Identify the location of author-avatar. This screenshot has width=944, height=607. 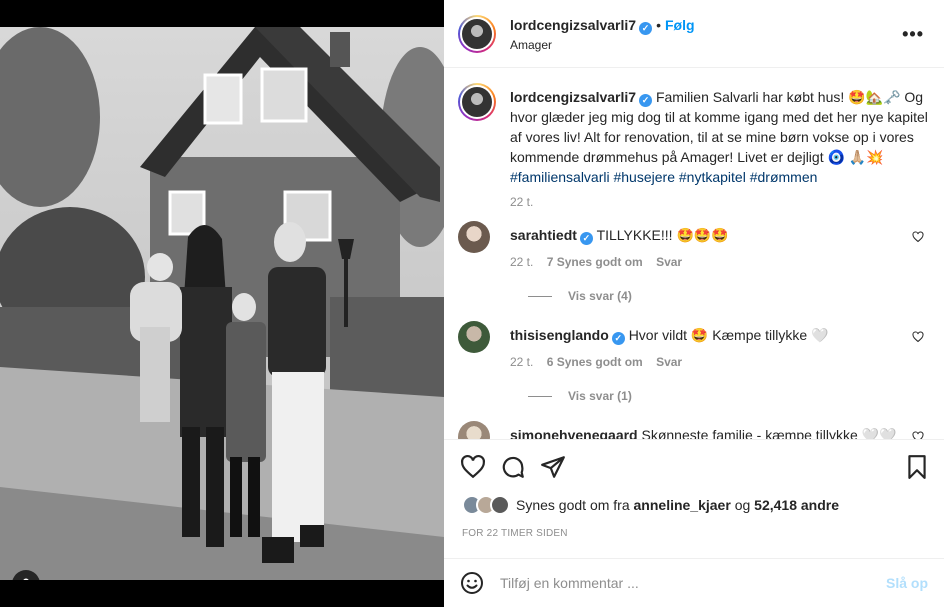
(477, 34).